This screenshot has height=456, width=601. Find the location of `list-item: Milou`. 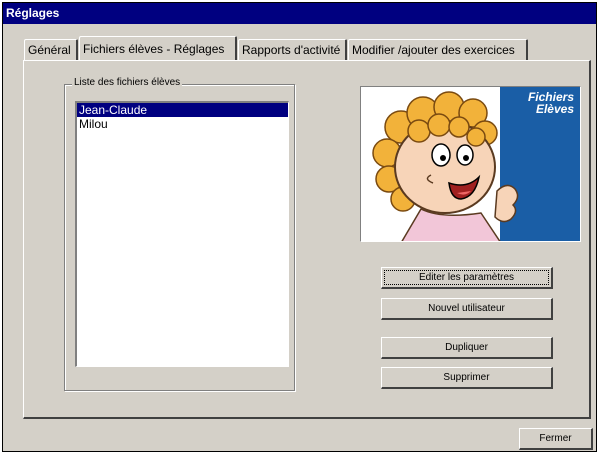

list-item: Milou is located at coordinates (182, 124).